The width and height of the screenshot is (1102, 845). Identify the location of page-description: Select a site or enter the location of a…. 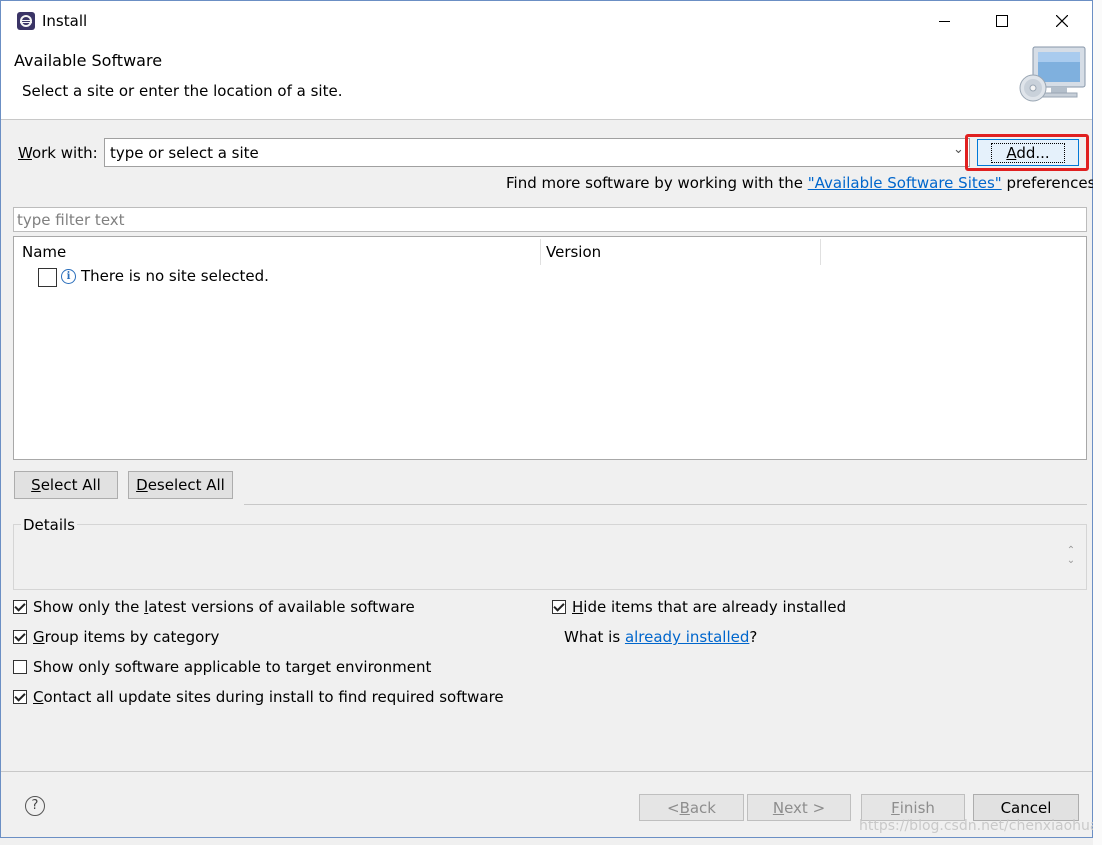
(182, 91).